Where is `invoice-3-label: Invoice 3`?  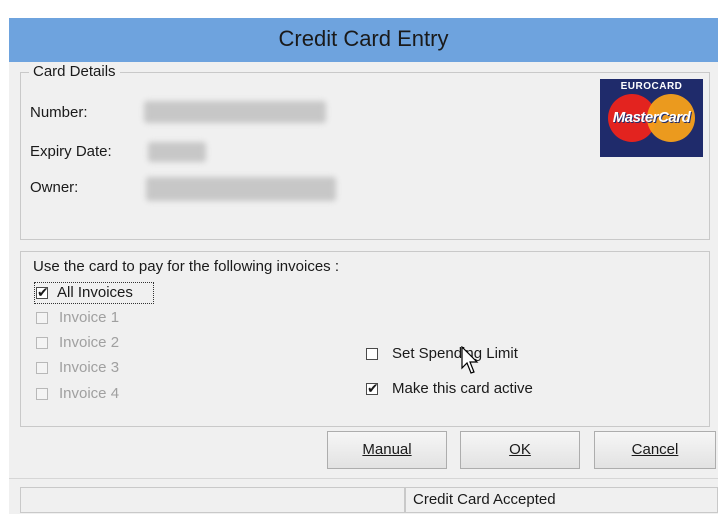
invoice-3-label: Invoice 3 is located at coordinates (89, 367).